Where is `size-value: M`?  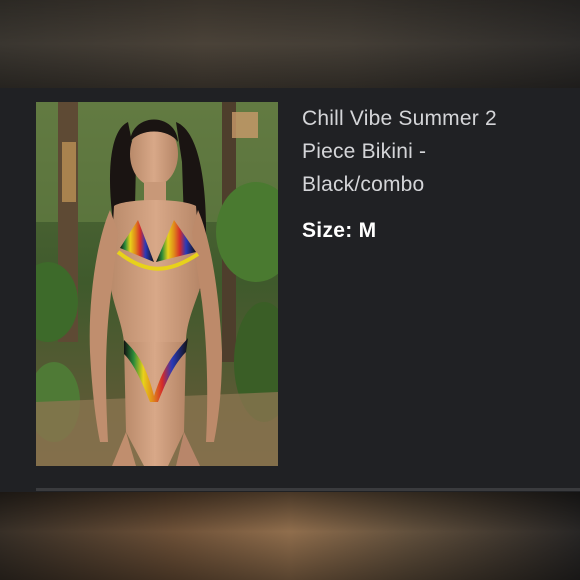
size-value: M is located at coordinates (367, 230).